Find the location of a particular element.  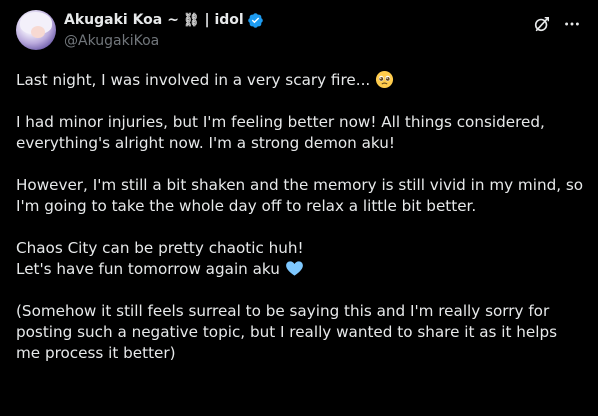

more-options-icon is located at coordinates (572, 24).